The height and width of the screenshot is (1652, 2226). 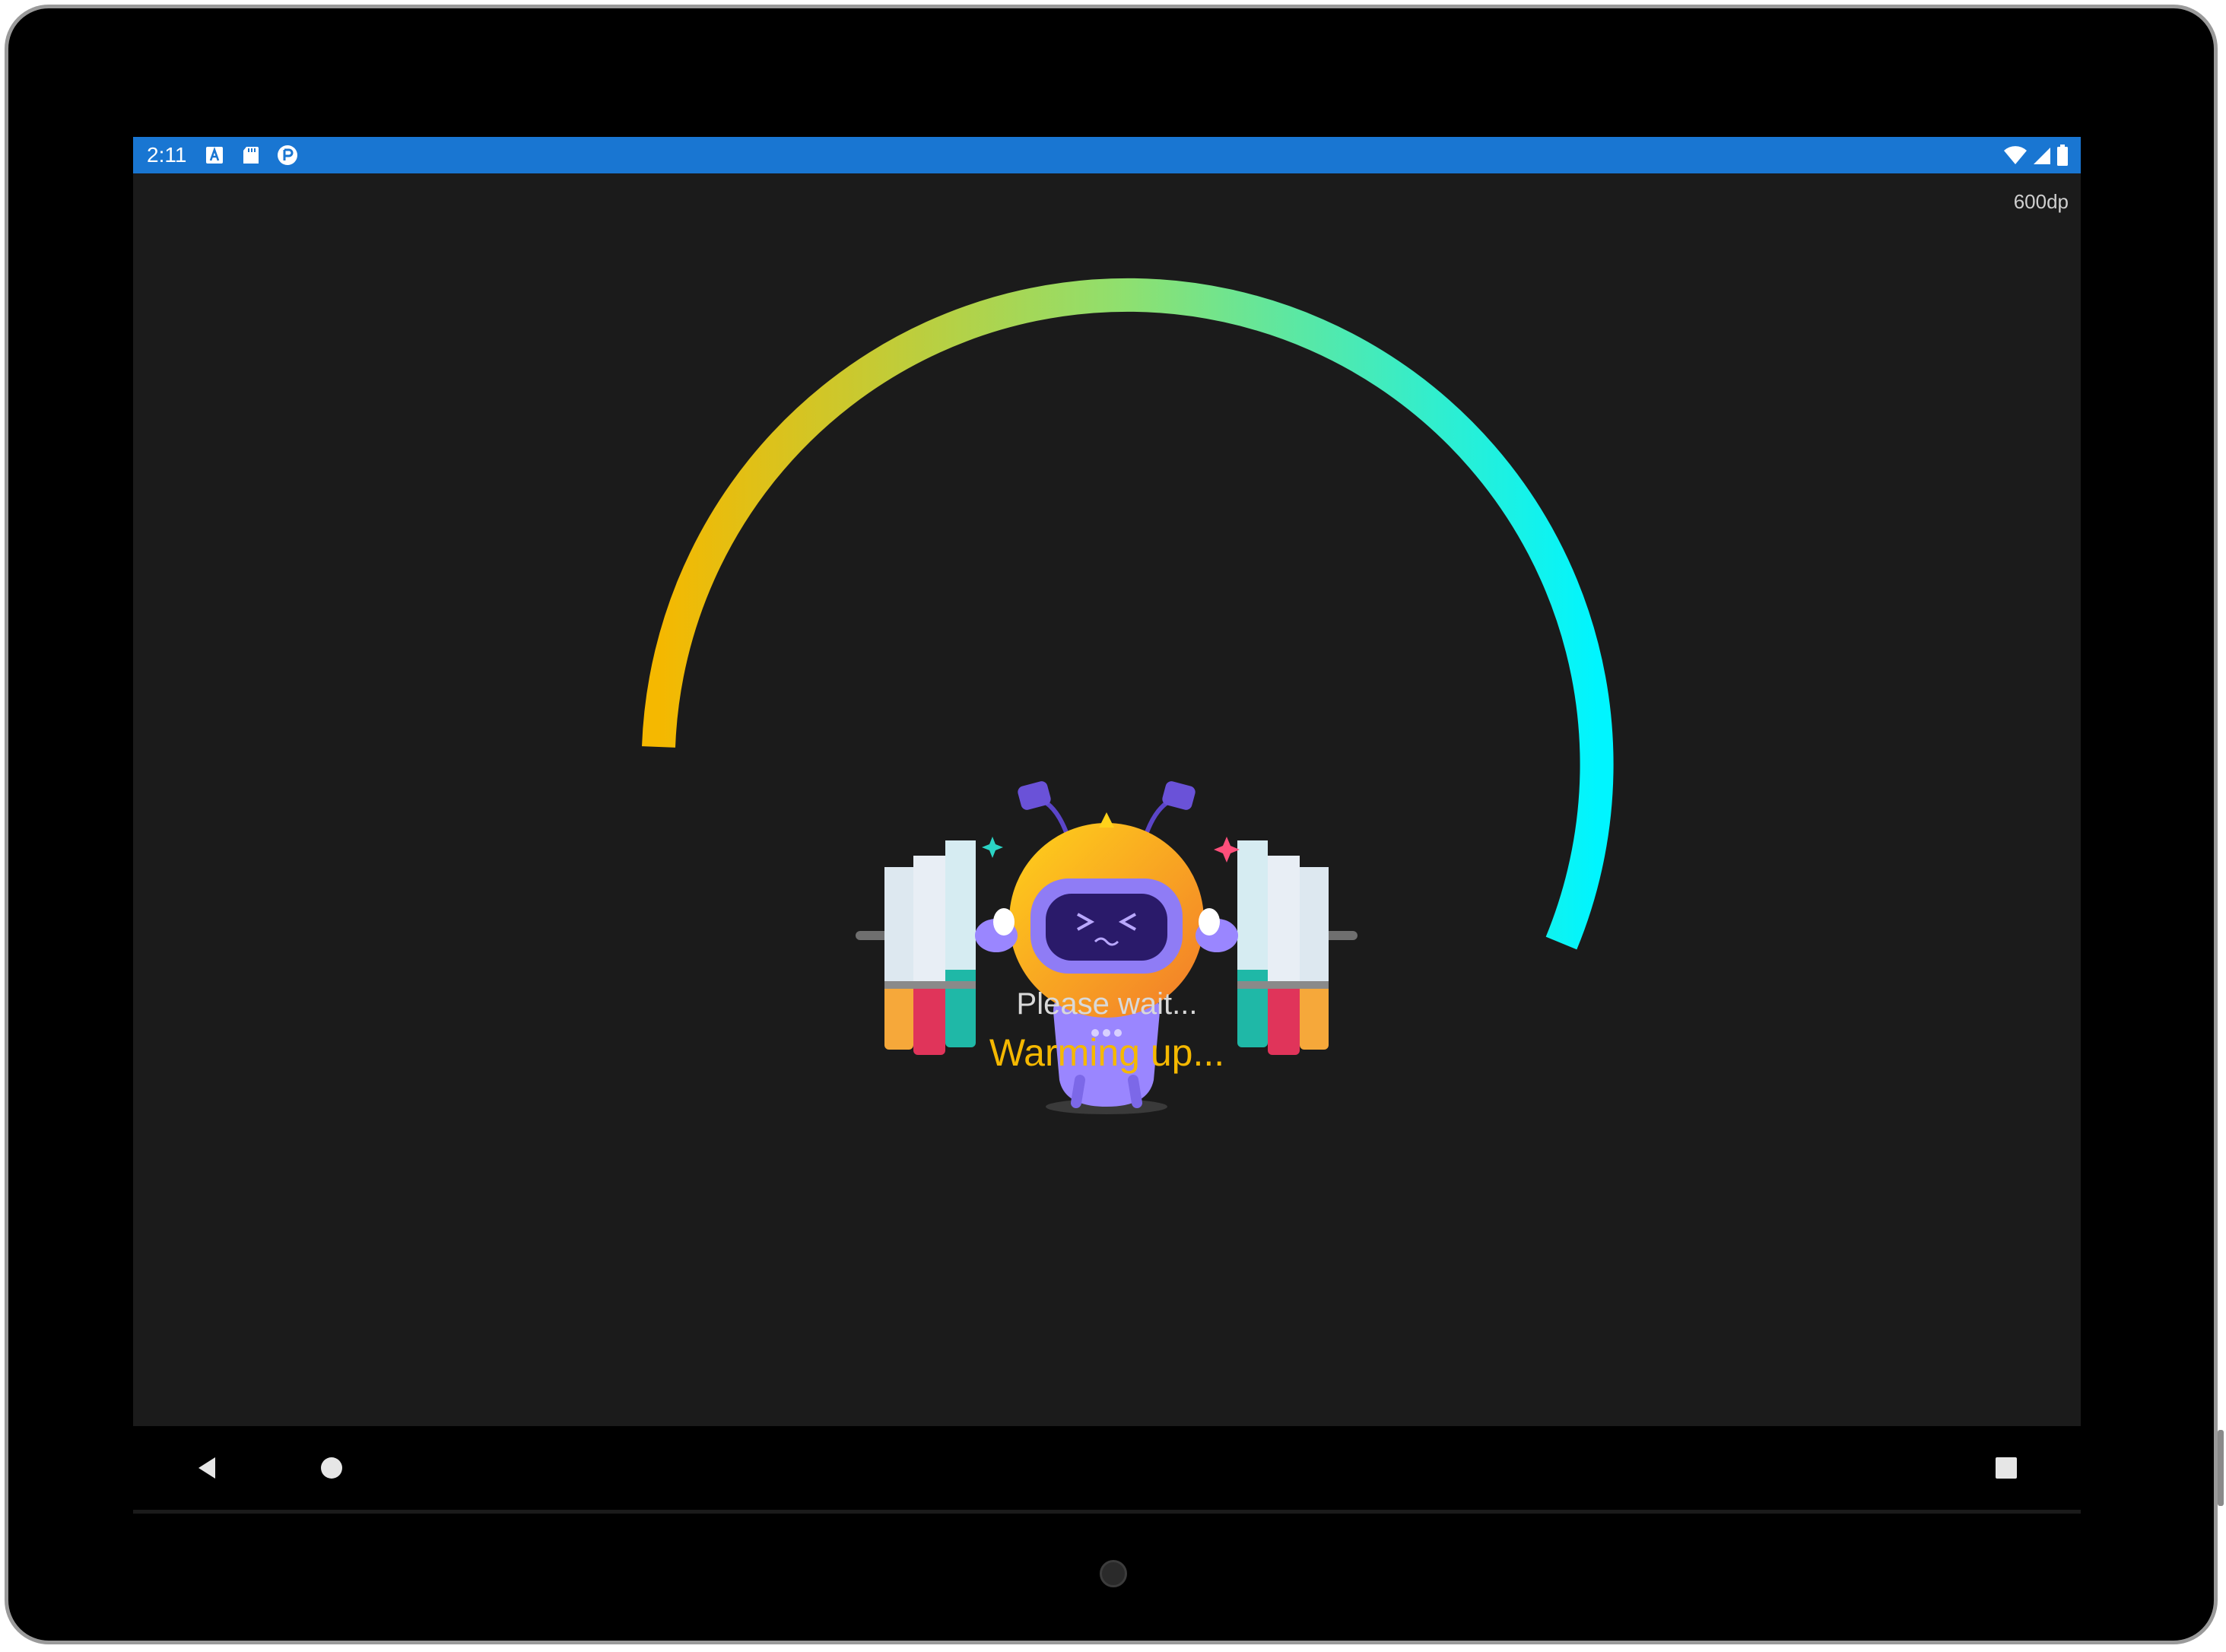 I want to click on home-button, so click(x=332, y=1468).